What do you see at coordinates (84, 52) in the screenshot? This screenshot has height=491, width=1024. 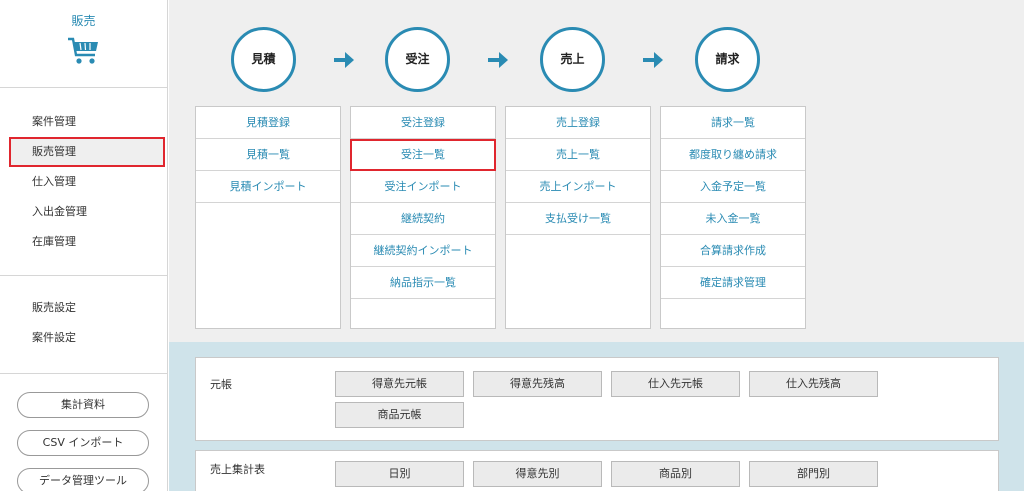 I see `shopping-cart-icon` at bounding box center [84, 52].